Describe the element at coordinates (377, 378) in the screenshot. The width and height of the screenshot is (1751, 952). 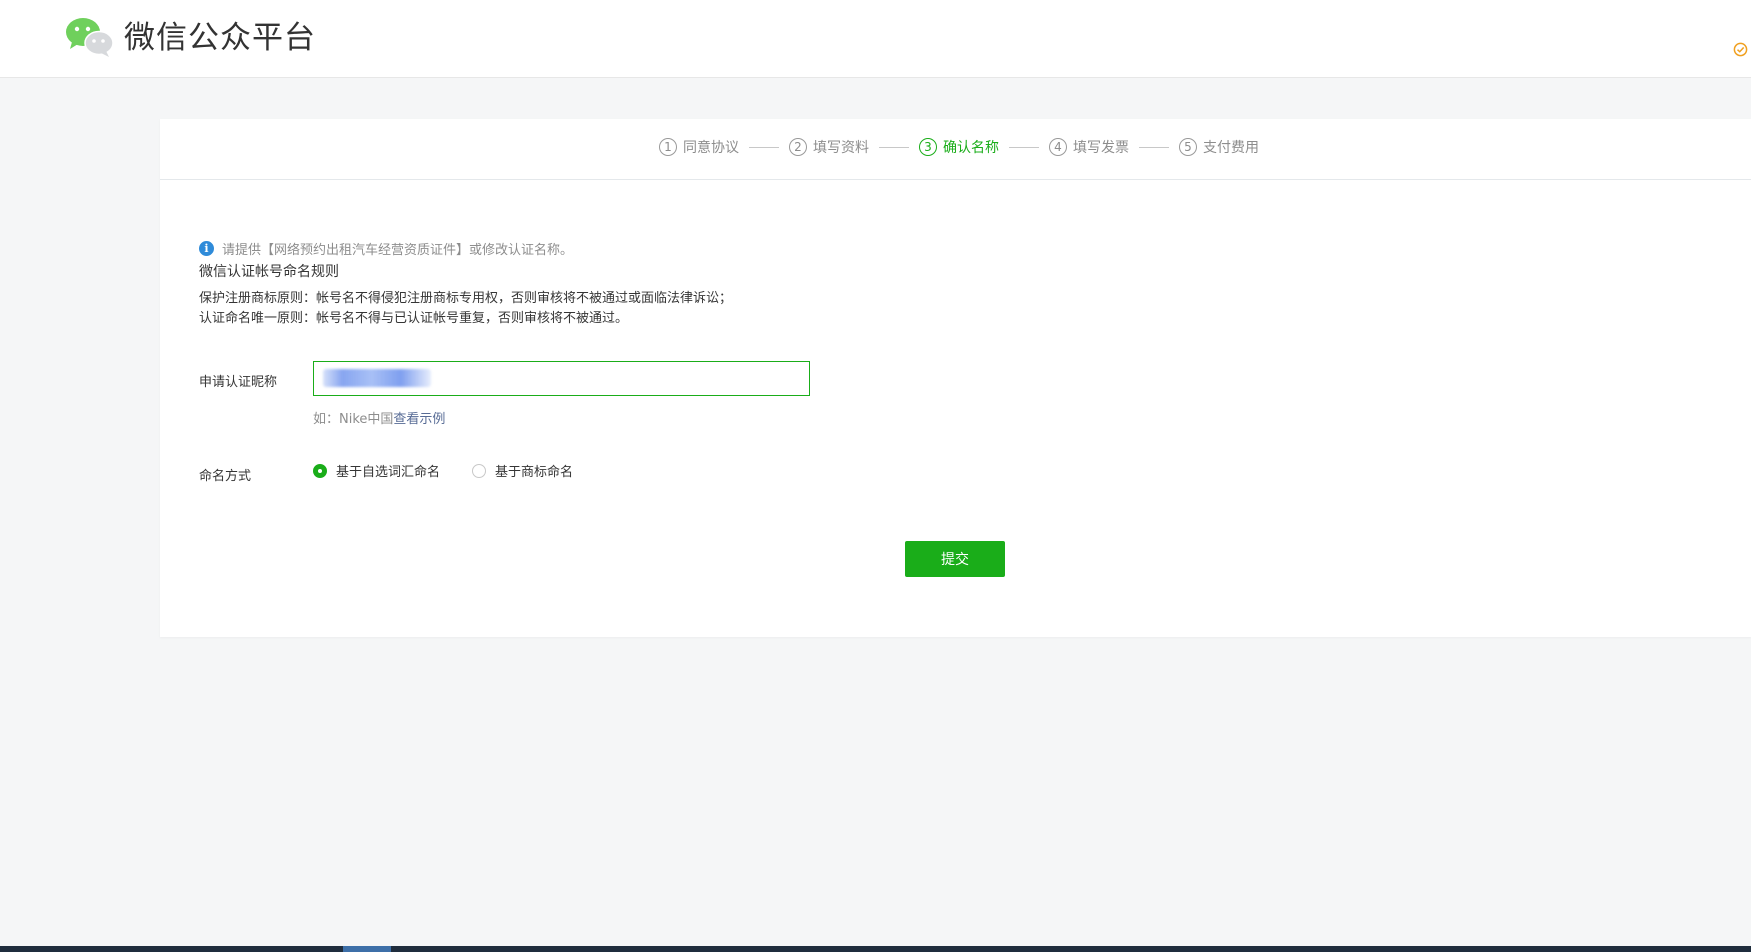
I see `redacted-nickname` at that location.